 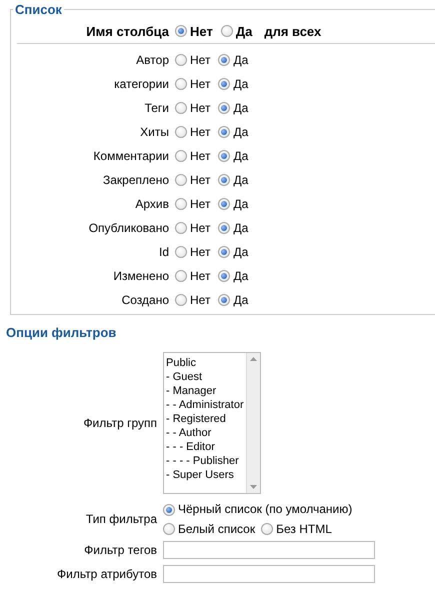 I want to click on radio-option: Чёрный список (по умолчанию), so click(x=257, y=510).